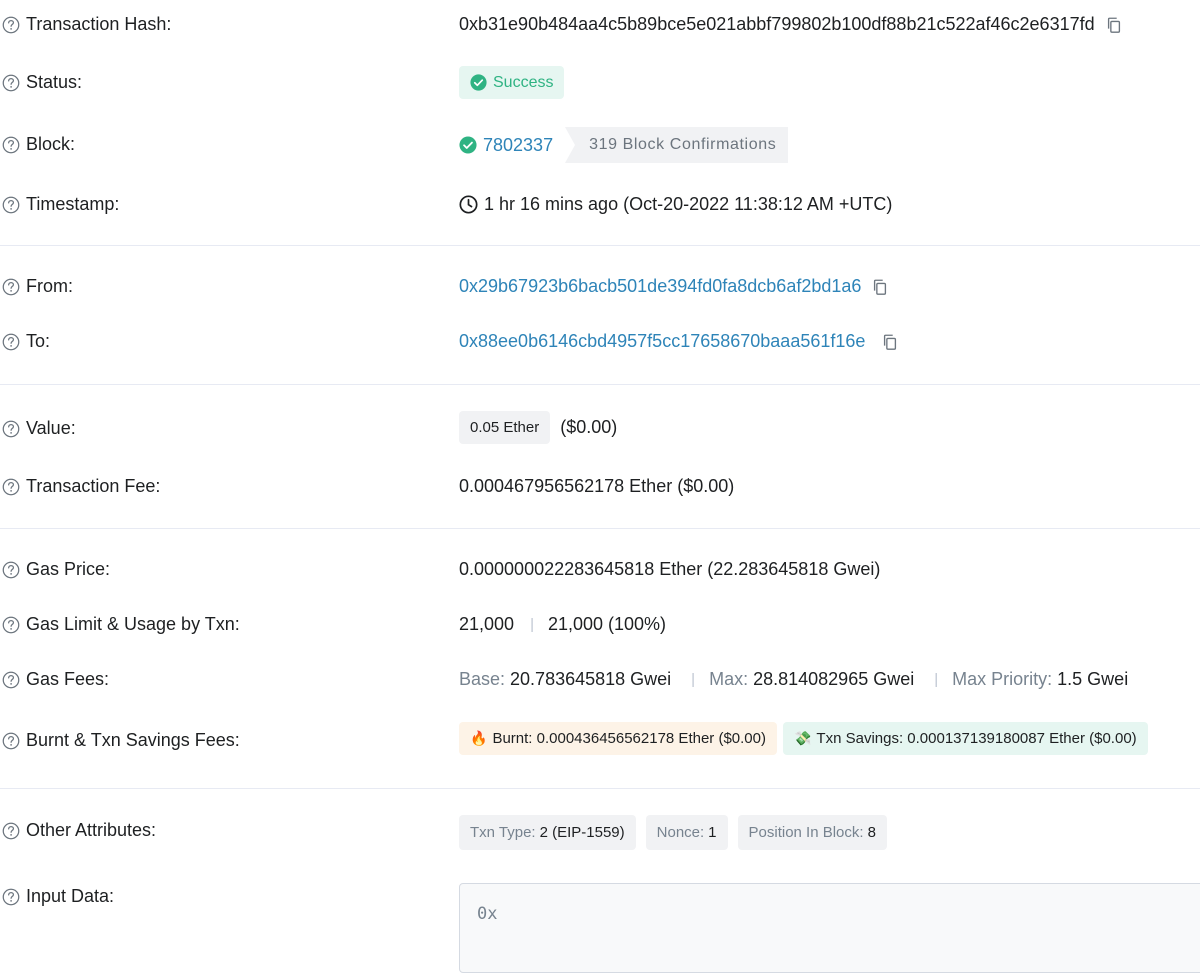 This screenshot has height=979, width=1200. I want to click on field-label: Value:, so click(39, 428).